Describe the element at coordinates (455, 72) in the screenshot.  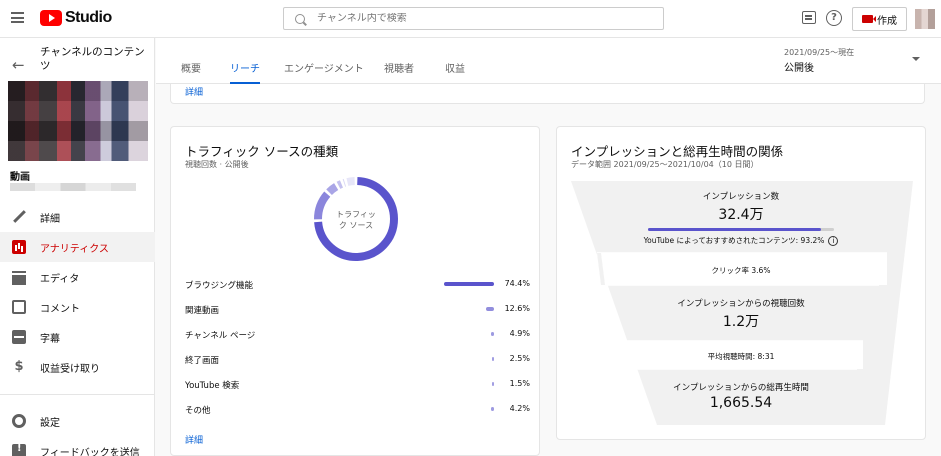
I see `tab-revenue: 収益` at that location.